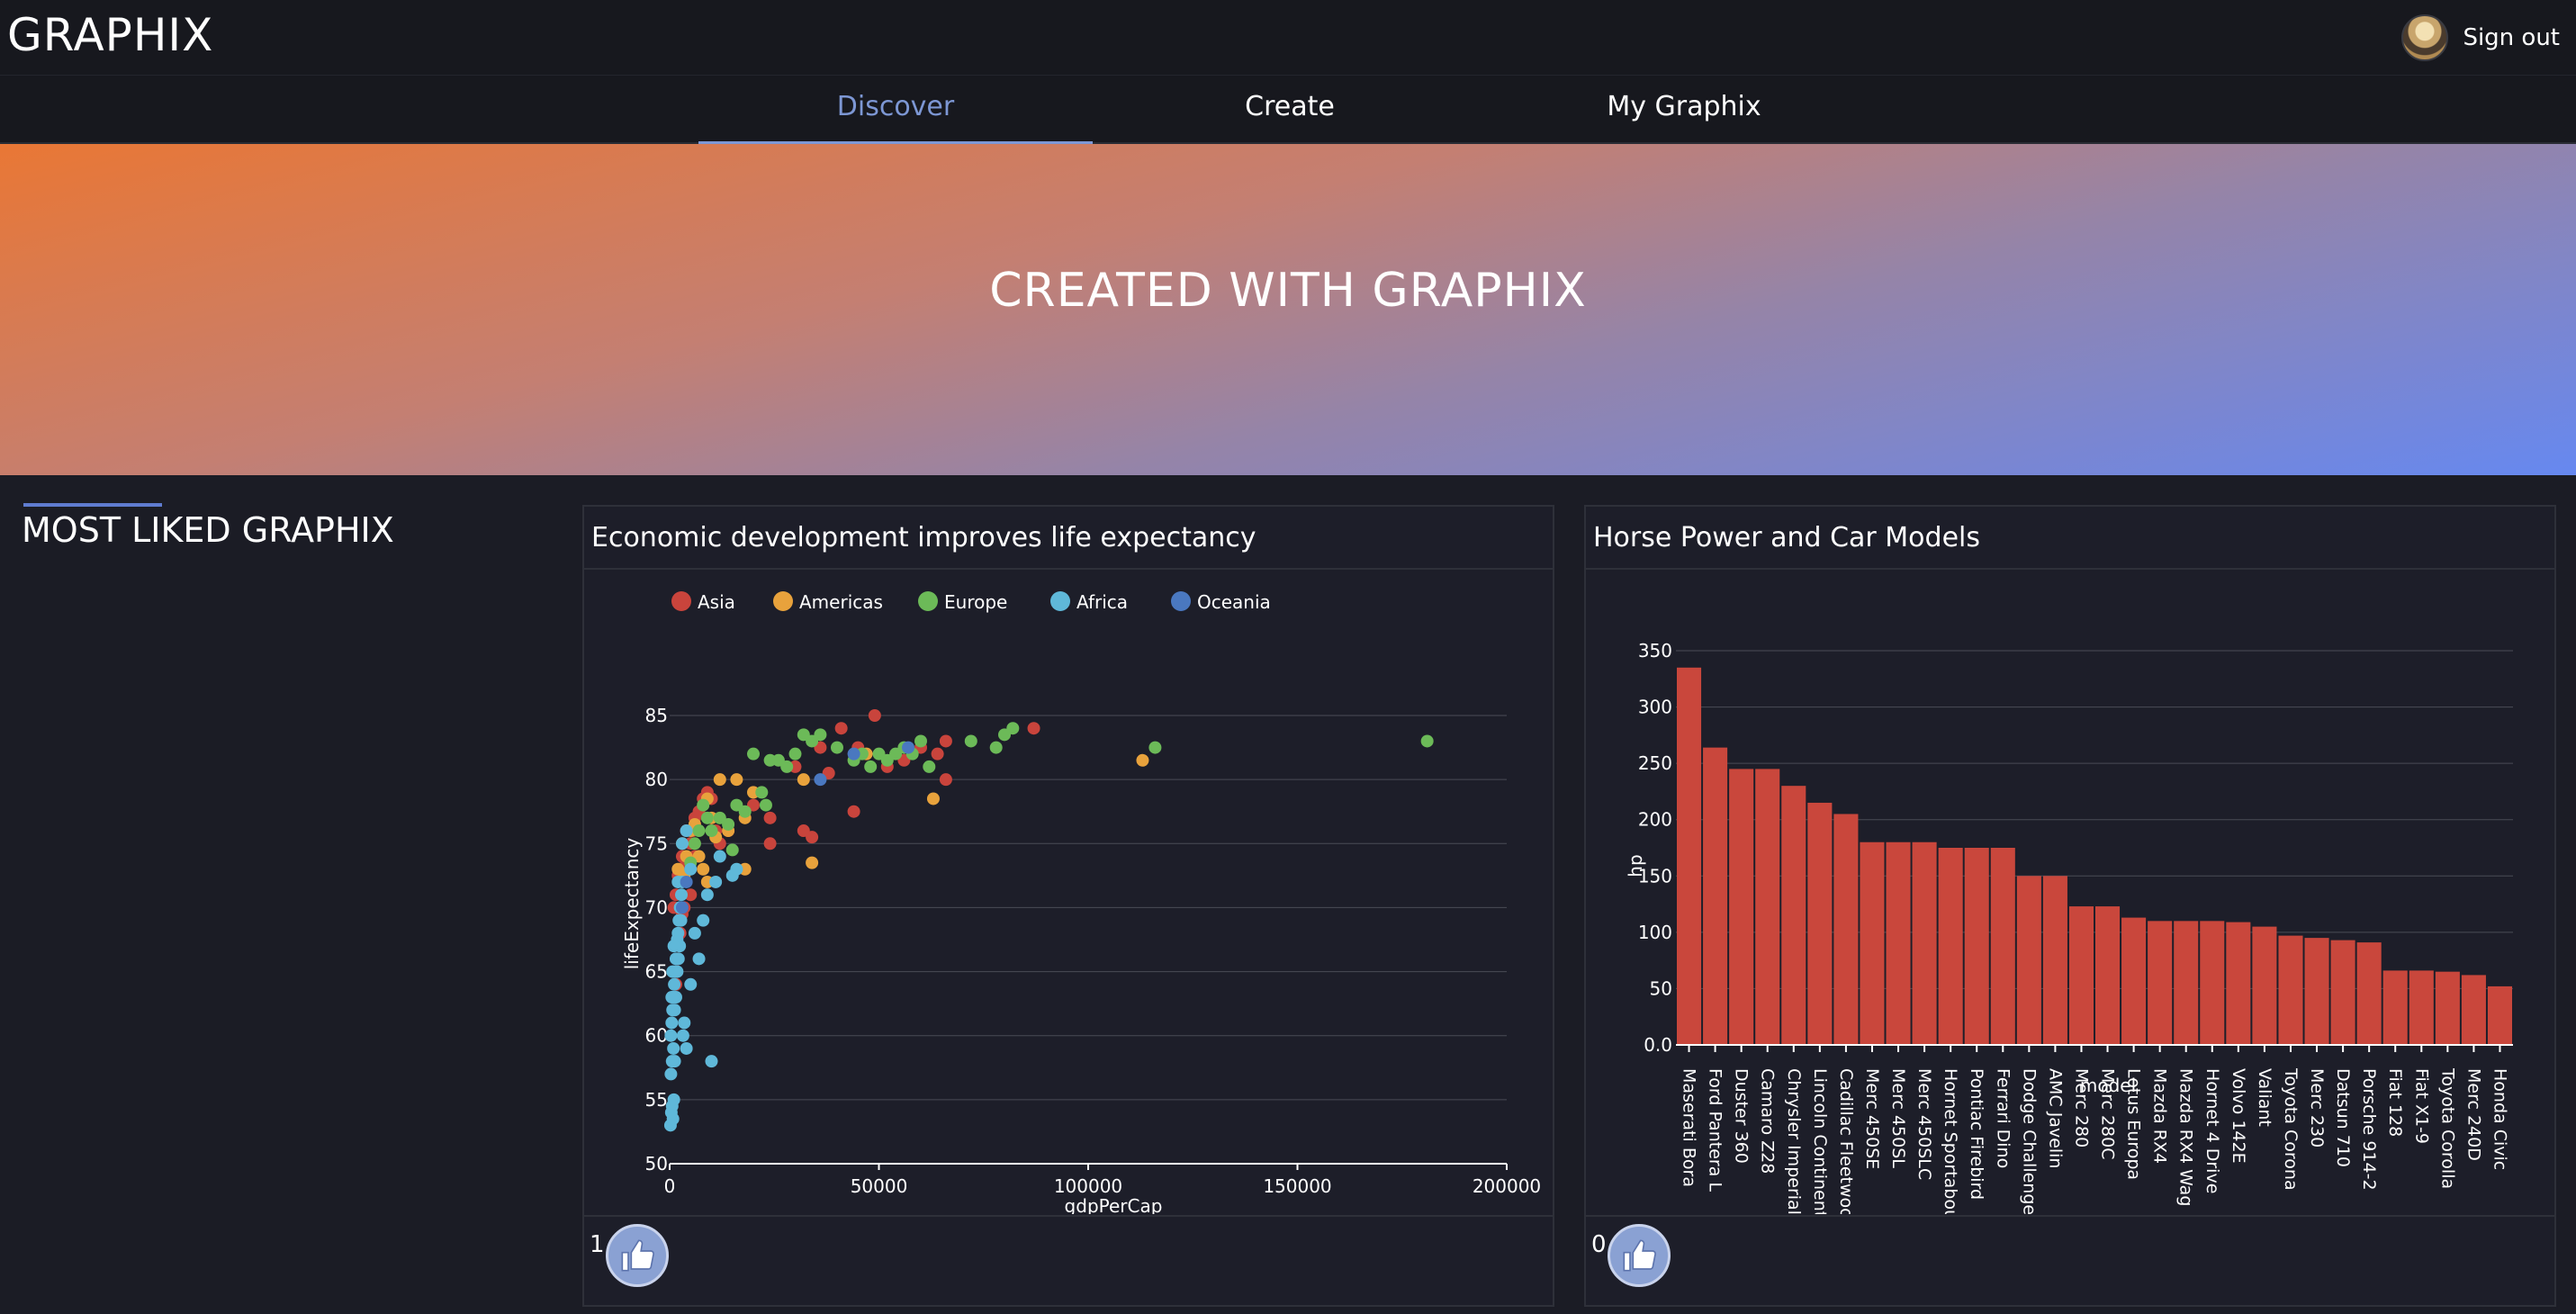  What do you see at coordinates (2264, 1098) in the screenshot?
I see `x-tick-label: Valiant` at bounding box center [2264, 1098].